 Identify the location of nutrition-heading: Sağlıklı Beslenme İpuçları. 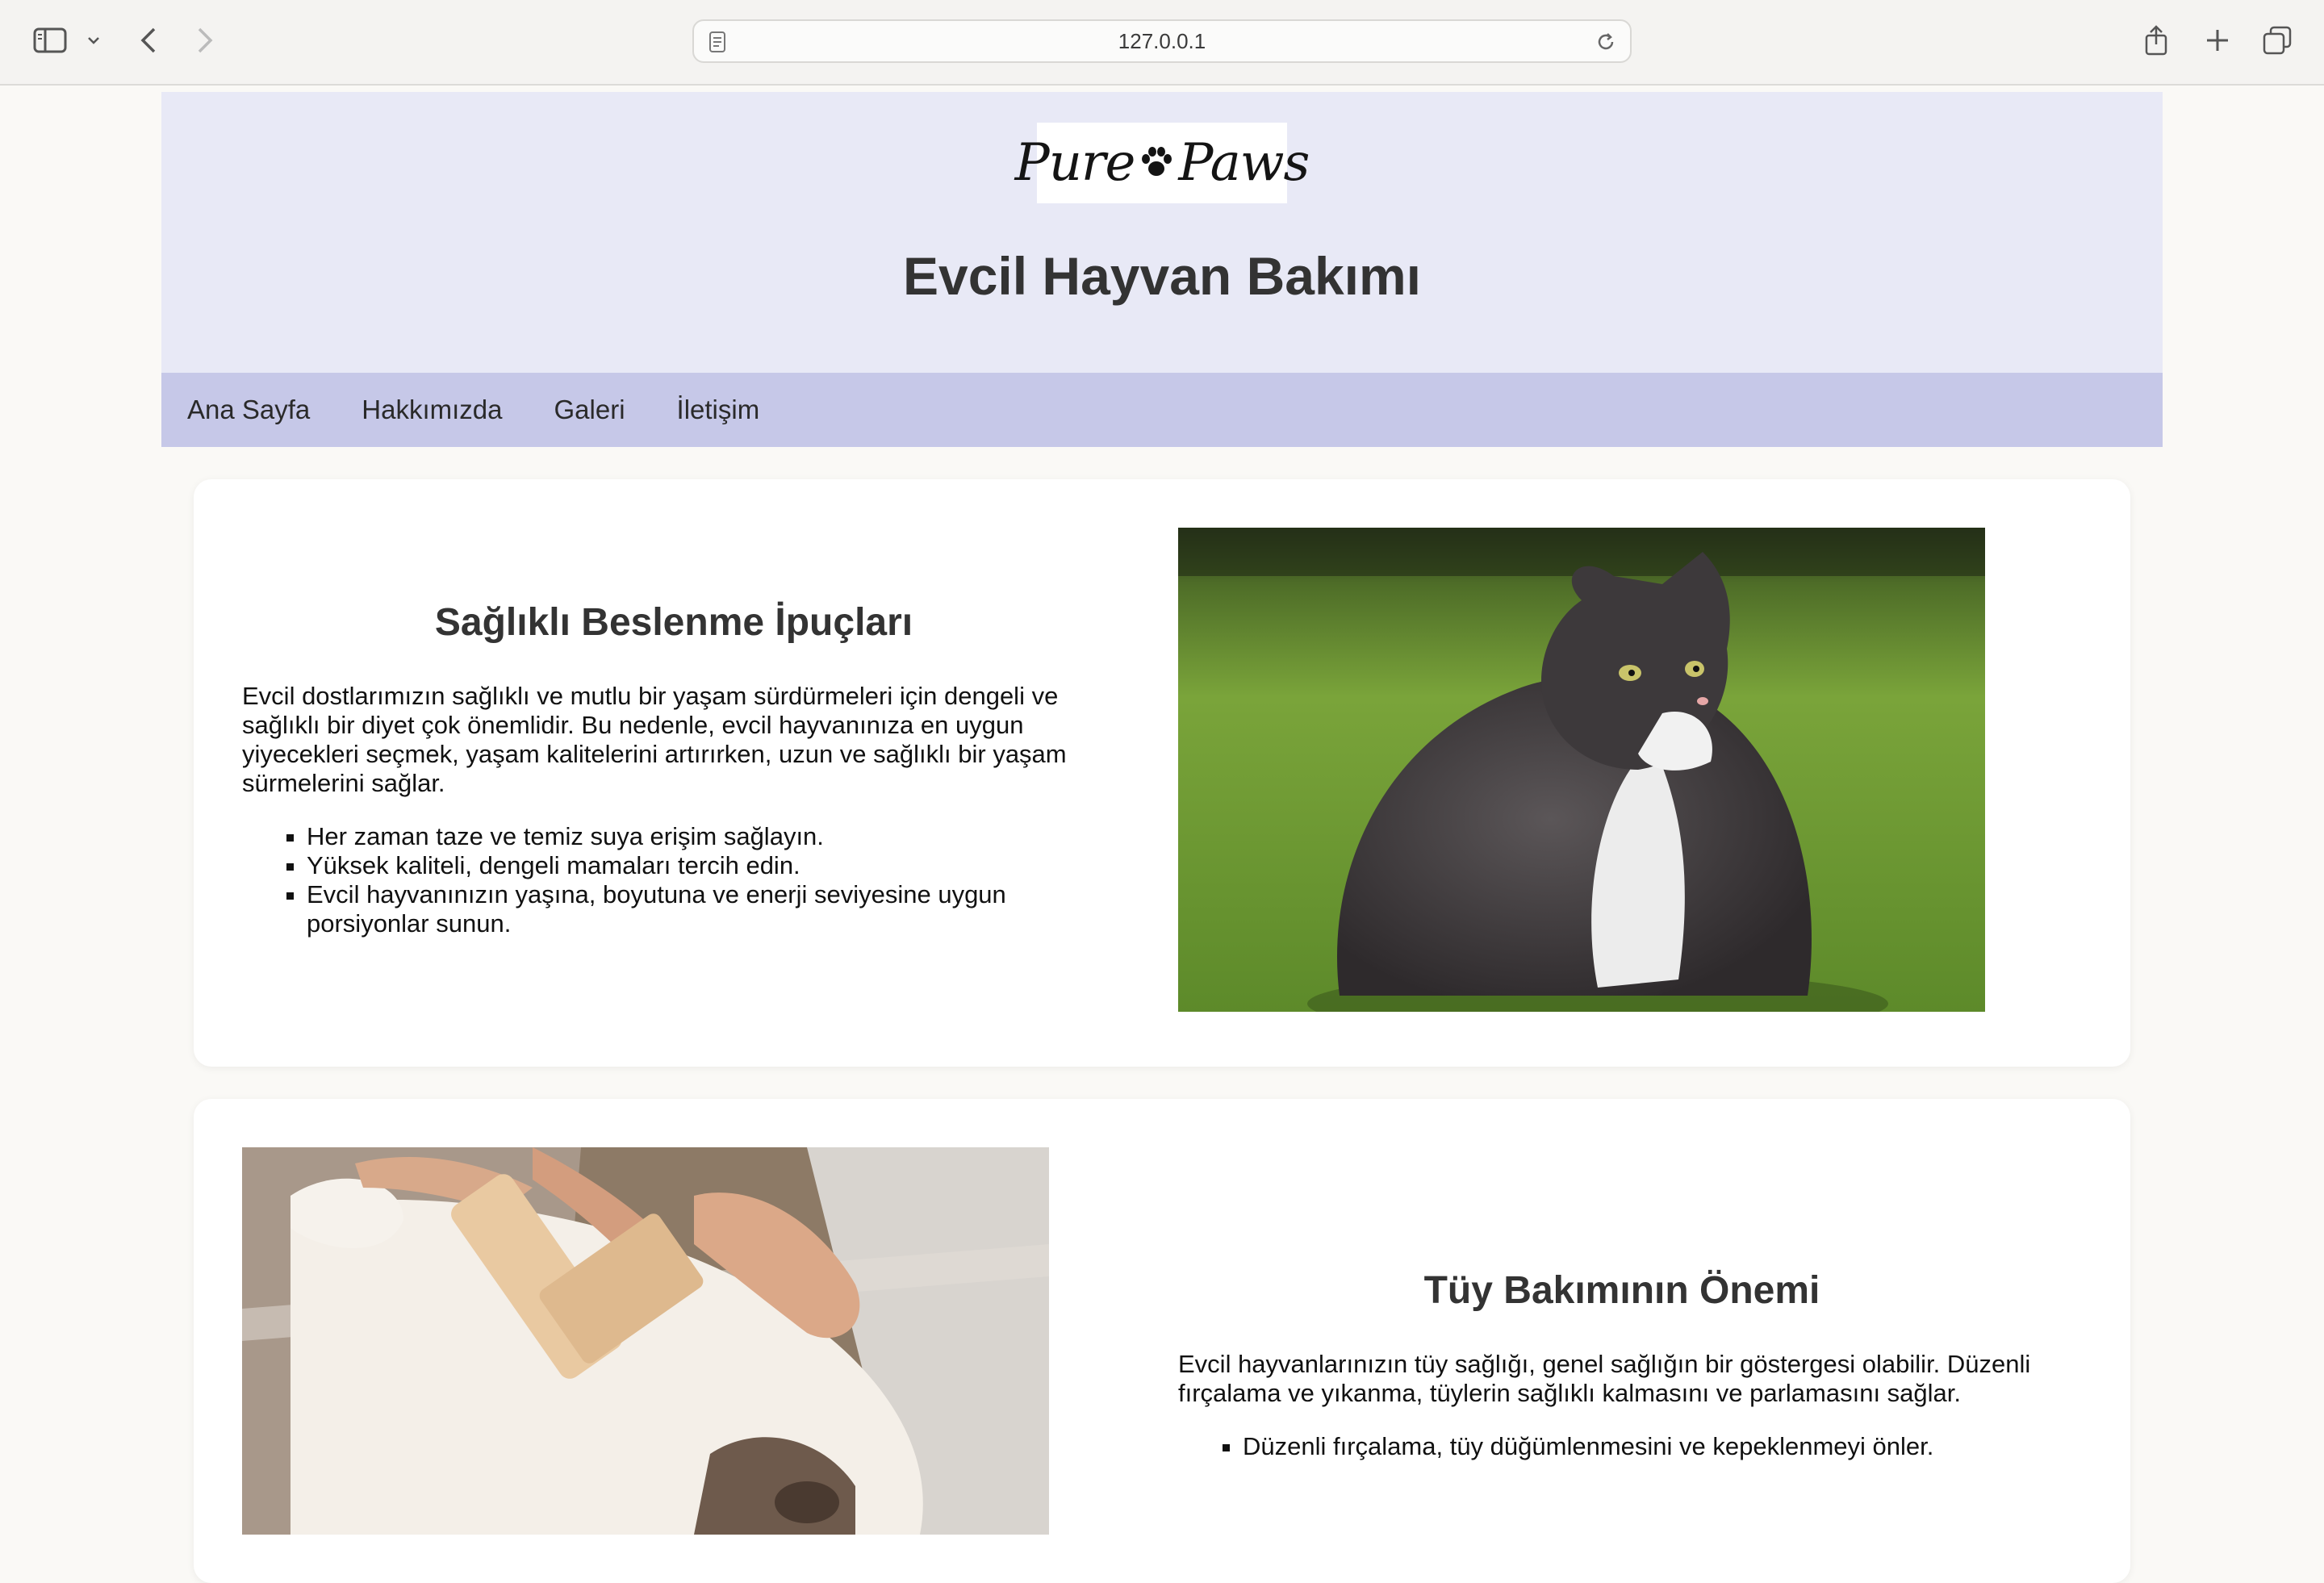
(673, 622).